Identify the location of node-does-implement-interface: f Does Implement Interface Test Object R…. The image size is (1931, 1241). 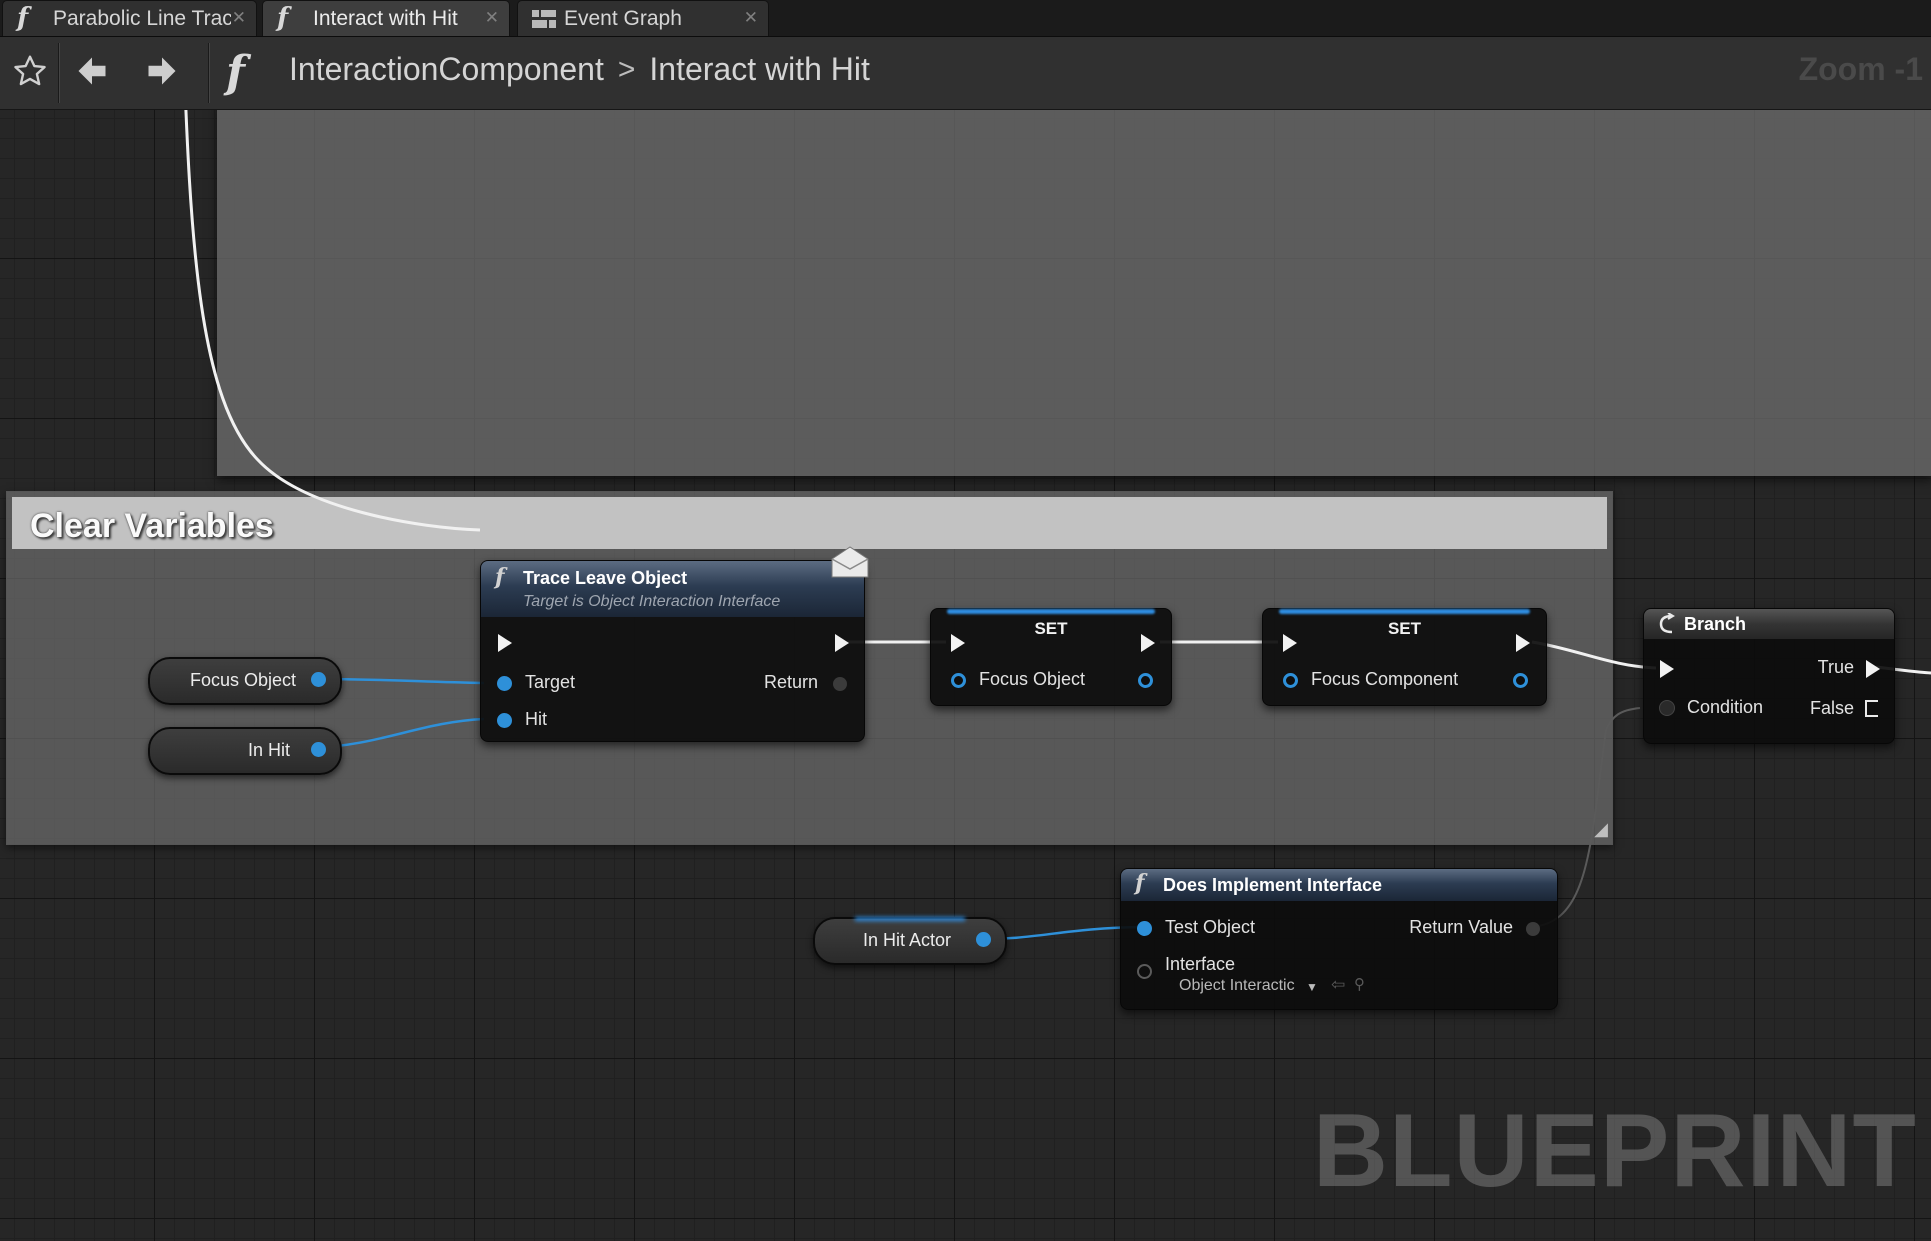
(1339, 939).